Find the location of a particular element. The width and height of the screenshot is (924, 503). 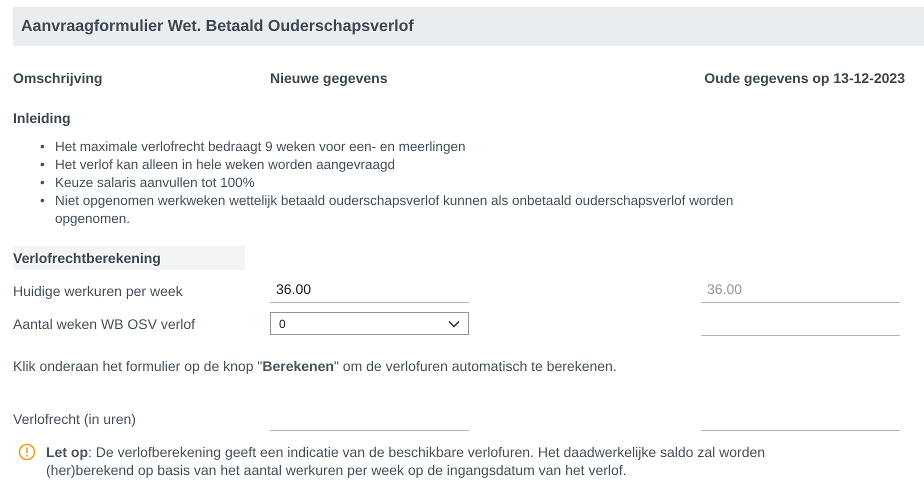

section-heading: Inleiding is located at coordinates (42, 118).